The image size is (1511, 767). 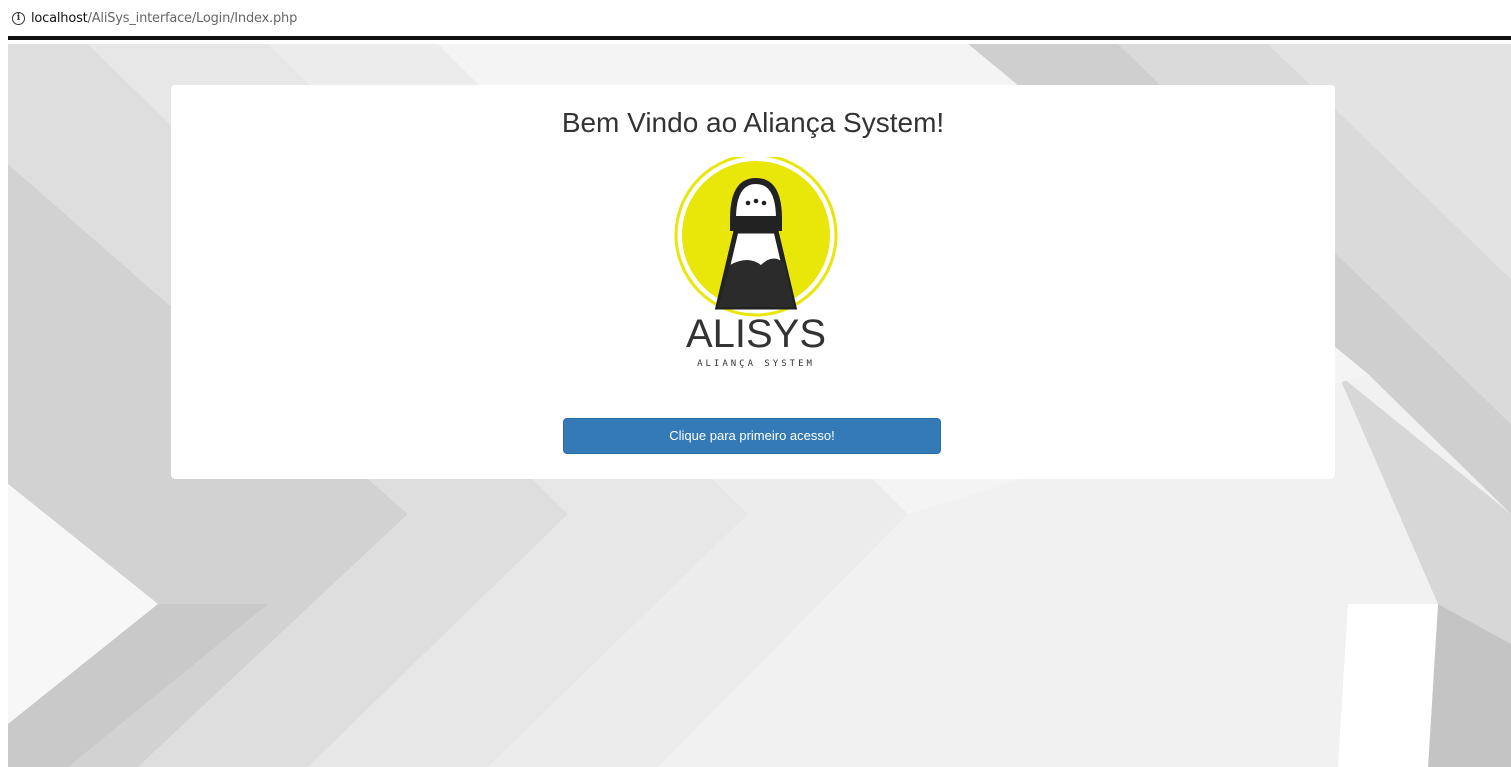 What do you see at coordinates (756, 364) in the screenshot?
I see `logo-tagline: ALIANÇA SYSTEM` at bounding box center [756, 364].